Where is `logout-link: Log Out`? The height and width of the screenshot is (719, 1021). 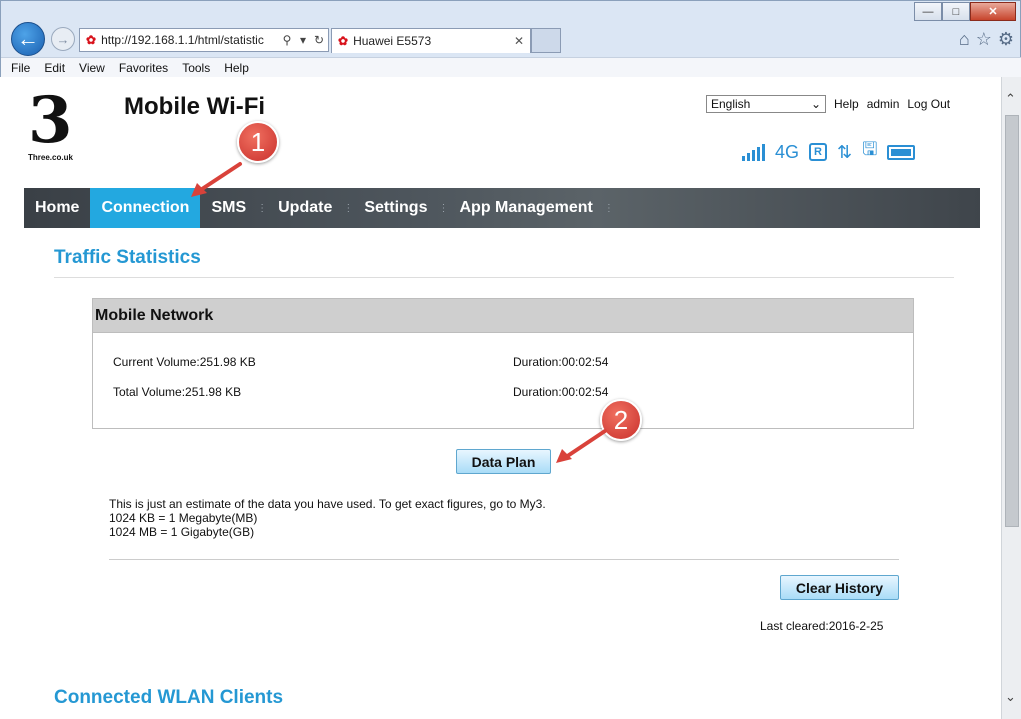 logout-link: Log Out is located at coordinates (928, 104).